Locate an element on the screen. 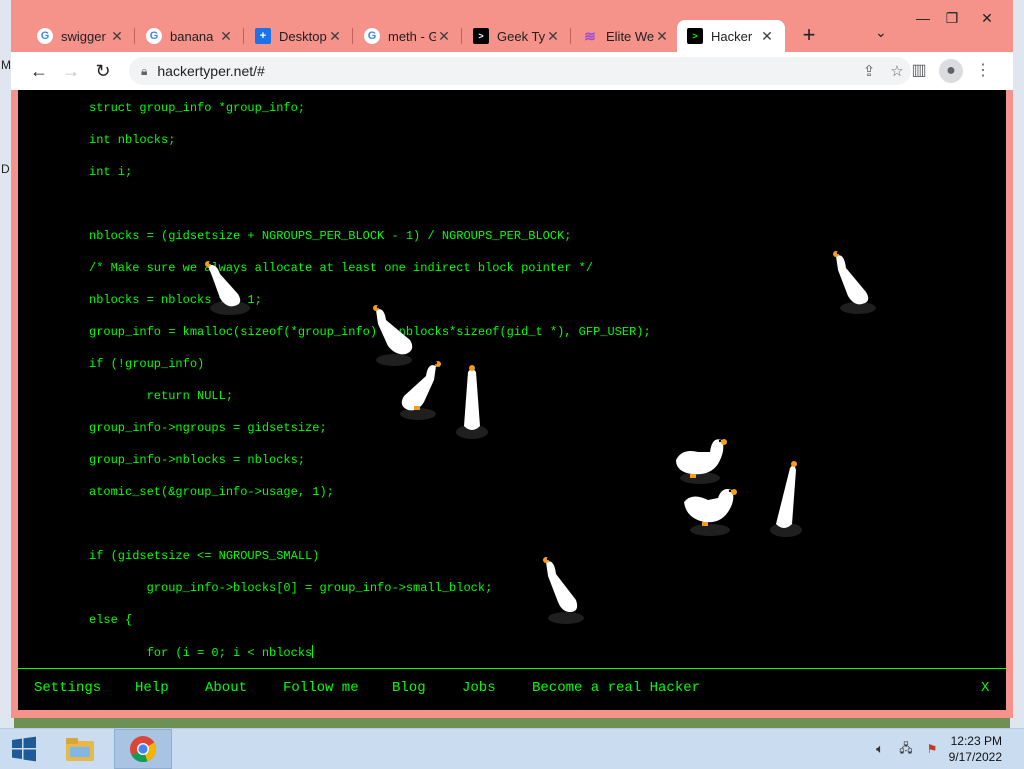  code-line: group_info->ngroups = gidsetsize; is located at coordinates (208, 428).